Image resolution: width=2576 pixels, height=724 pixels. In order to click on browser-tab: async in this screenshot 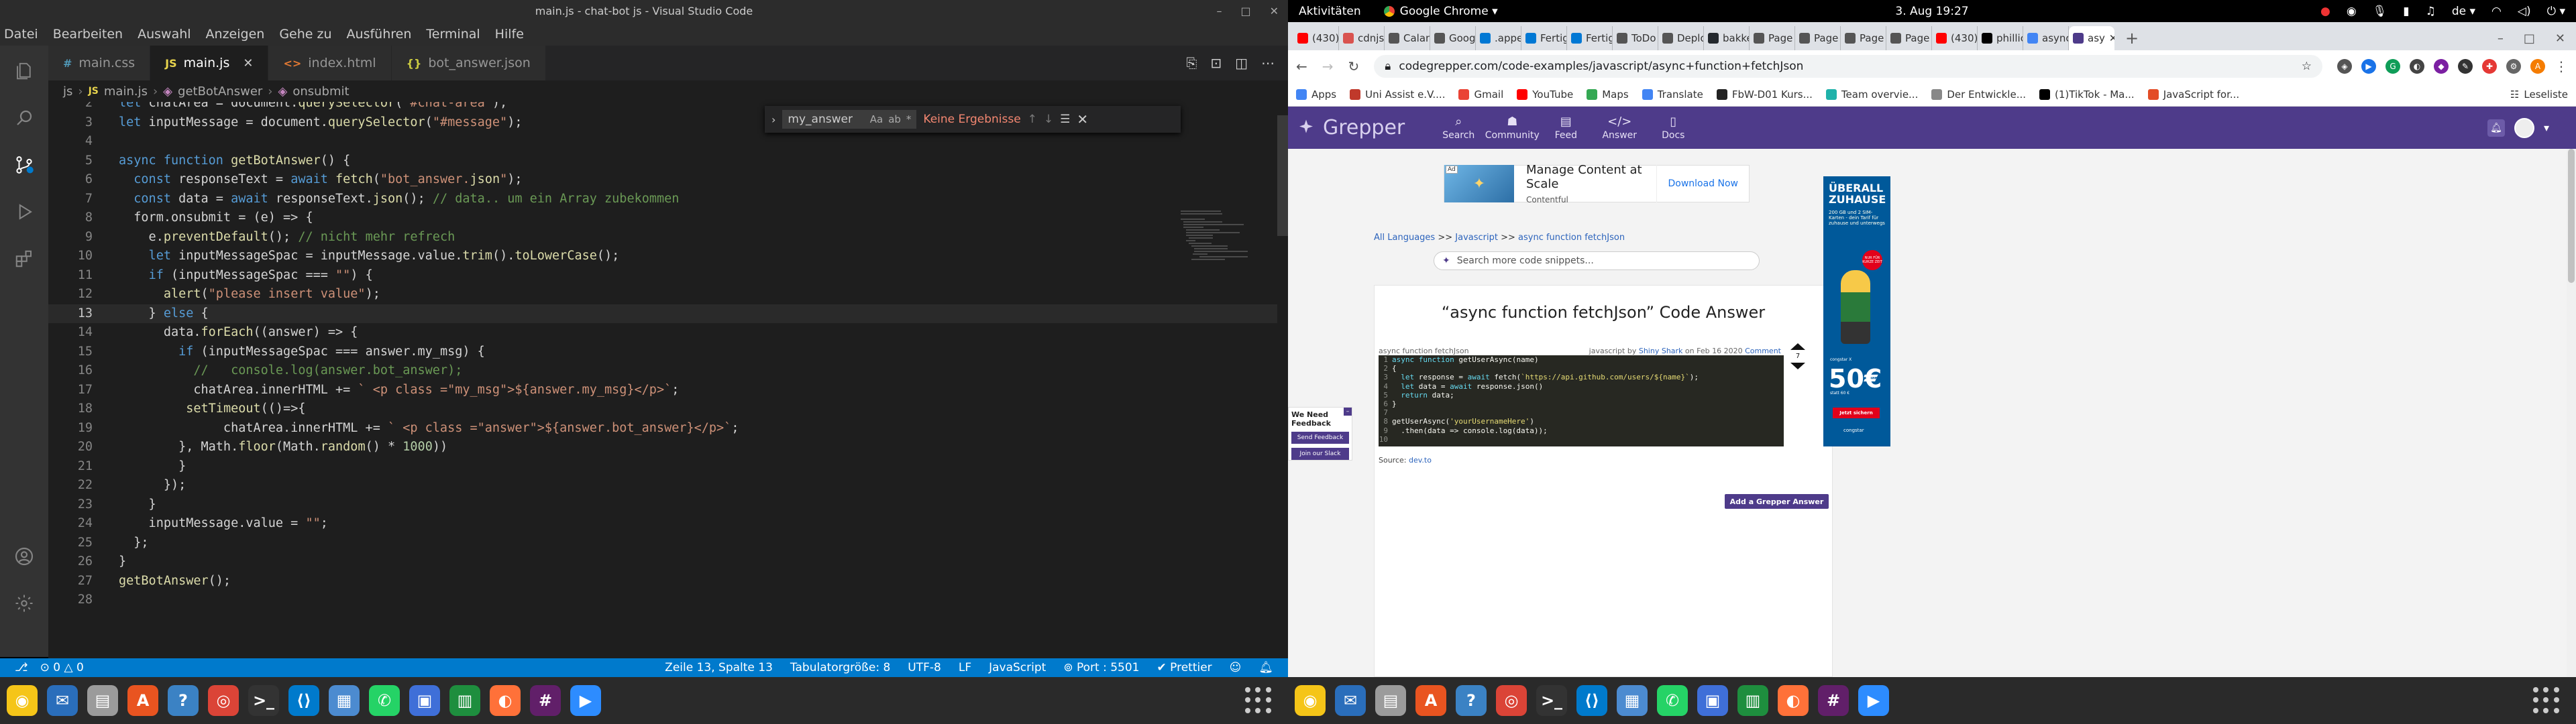, I will do `click(2046, 38)`.